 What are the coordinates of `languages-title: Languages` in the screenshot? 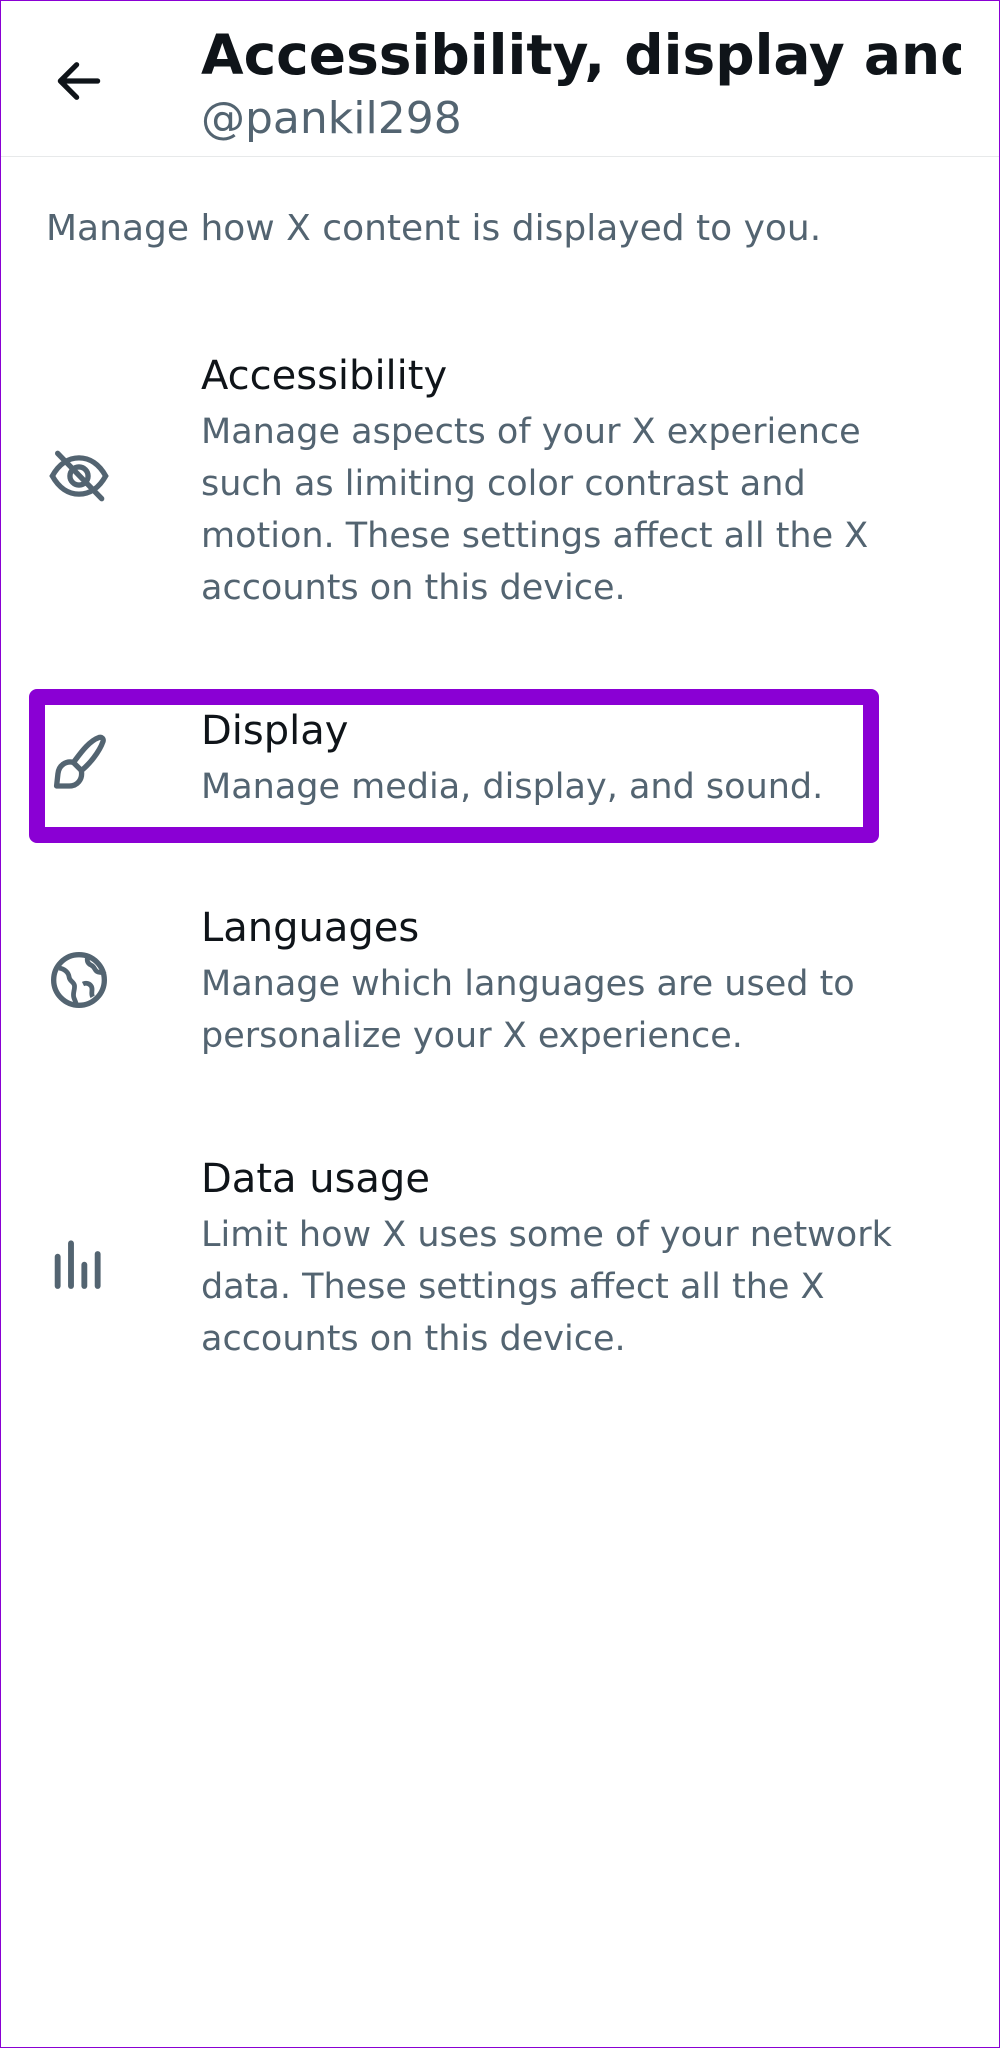 It's located at (310, 928).